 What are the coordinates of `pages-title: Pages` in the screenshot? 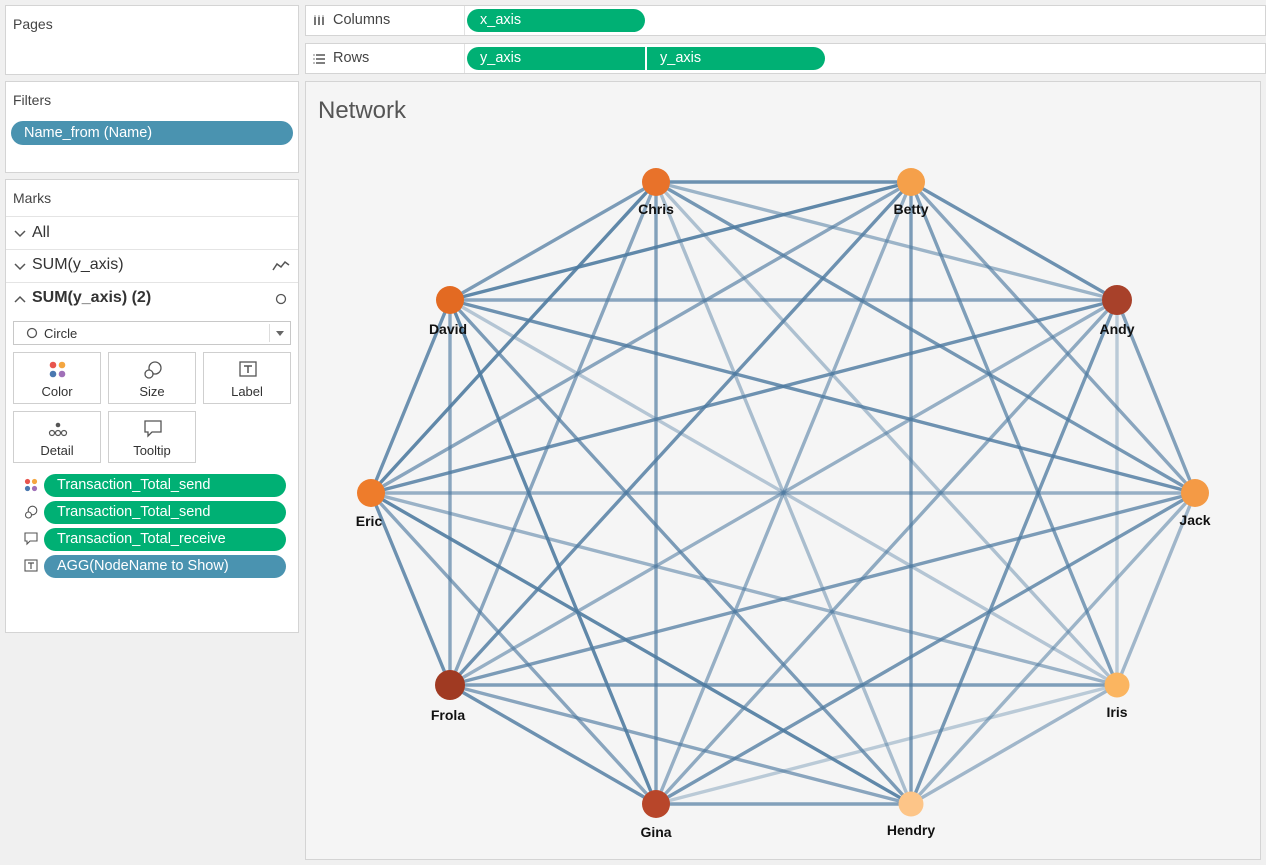 It's located at (33, 24).